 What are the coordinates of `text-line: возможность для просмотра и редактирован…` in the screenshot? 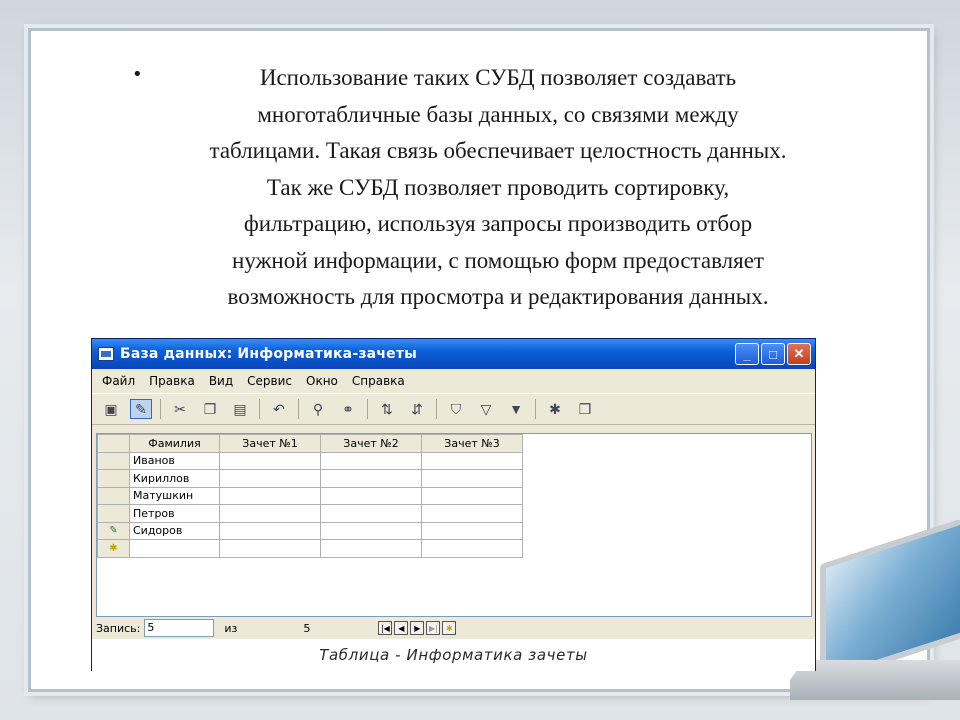 It's located at (498, 296).